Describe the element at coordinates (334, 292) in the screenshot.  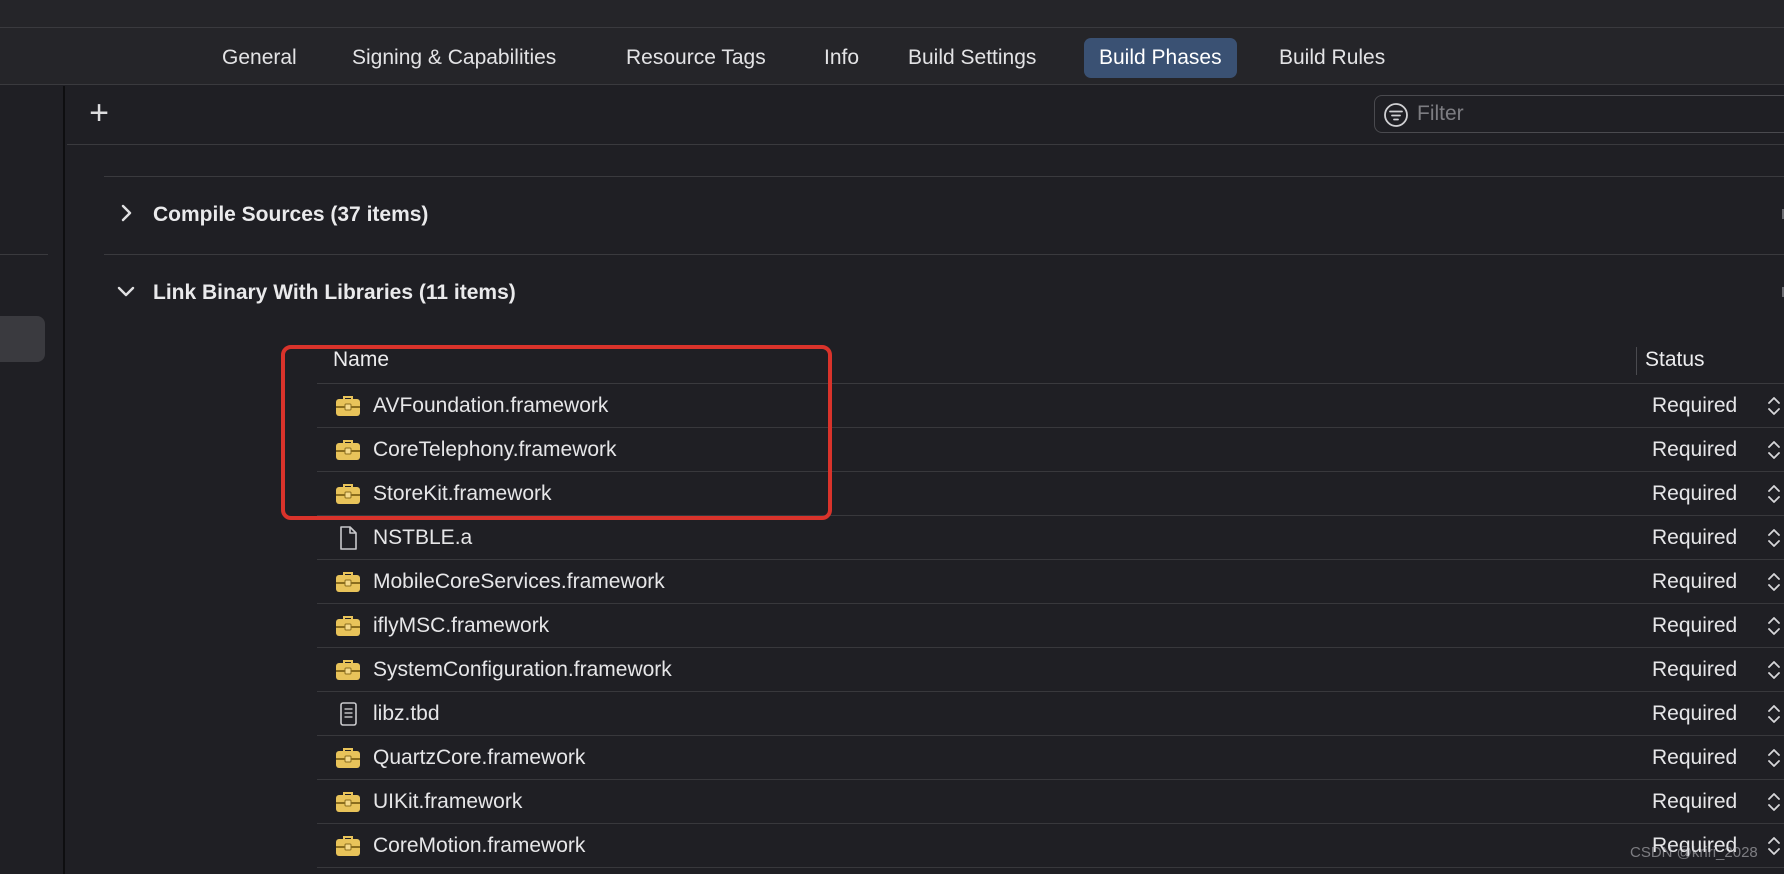
I see `phase-title: Link Binary With Libraries (11 items)` at that location.